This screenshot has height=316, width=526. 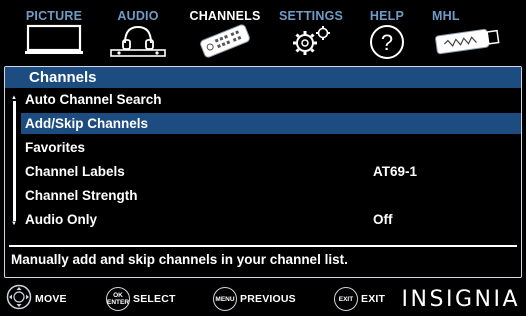 I want to click on hint-select: OK ENTER SELECT, so click(x=141, y=299).